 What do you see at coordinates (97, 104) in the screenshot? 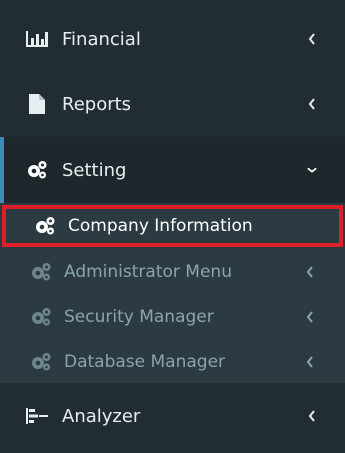
I see `sidebar-item-label: Reports` at bounding box center [97, 104].